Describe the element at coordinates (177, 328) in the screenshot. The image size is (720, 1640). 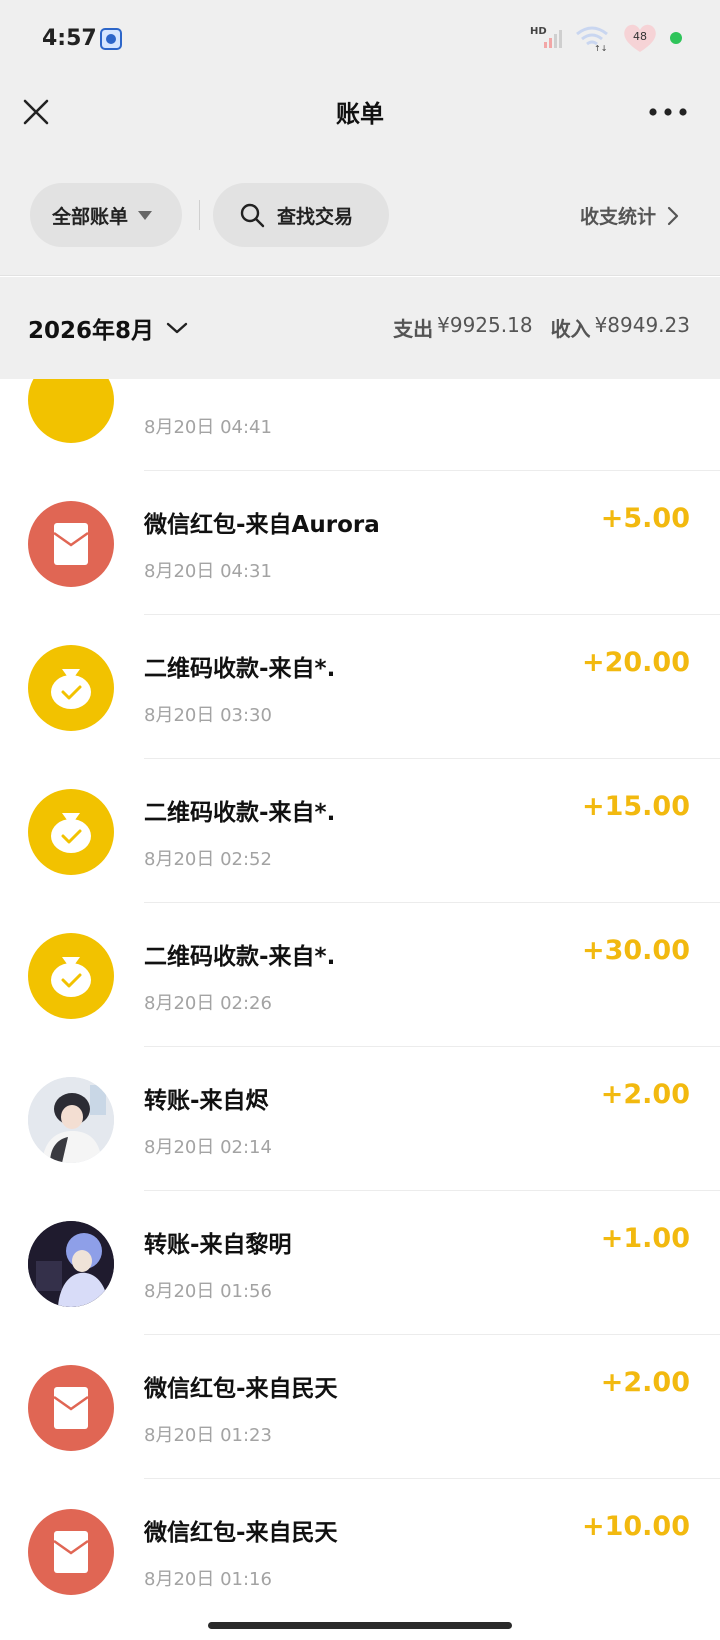
I see `chevron-down-icon` at that location.